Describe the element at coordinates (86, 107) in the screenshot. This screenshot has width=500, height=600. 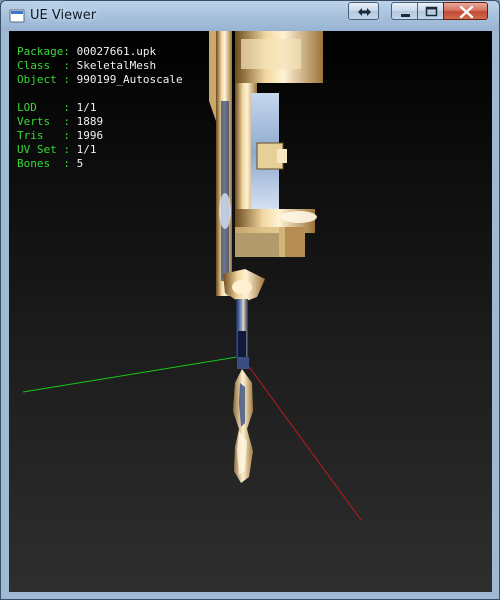
I see `lod-value: 1/1` at that location.